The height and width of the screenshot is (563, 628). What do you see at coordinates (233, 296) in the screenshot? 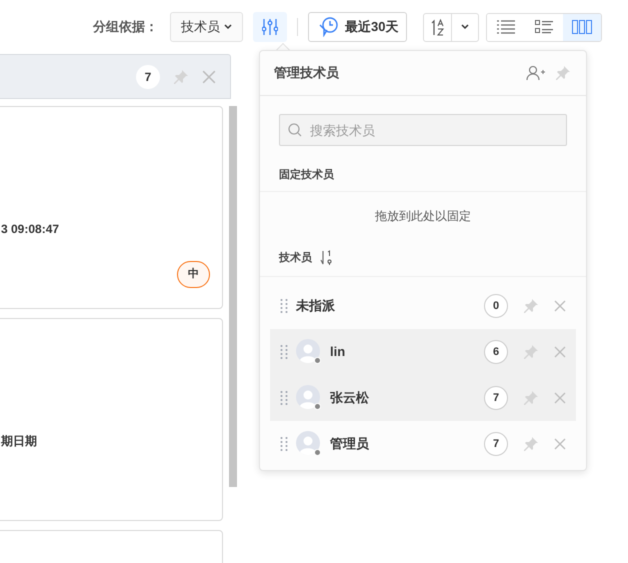
I see `scrollbar` at bounding box center [233, 296].